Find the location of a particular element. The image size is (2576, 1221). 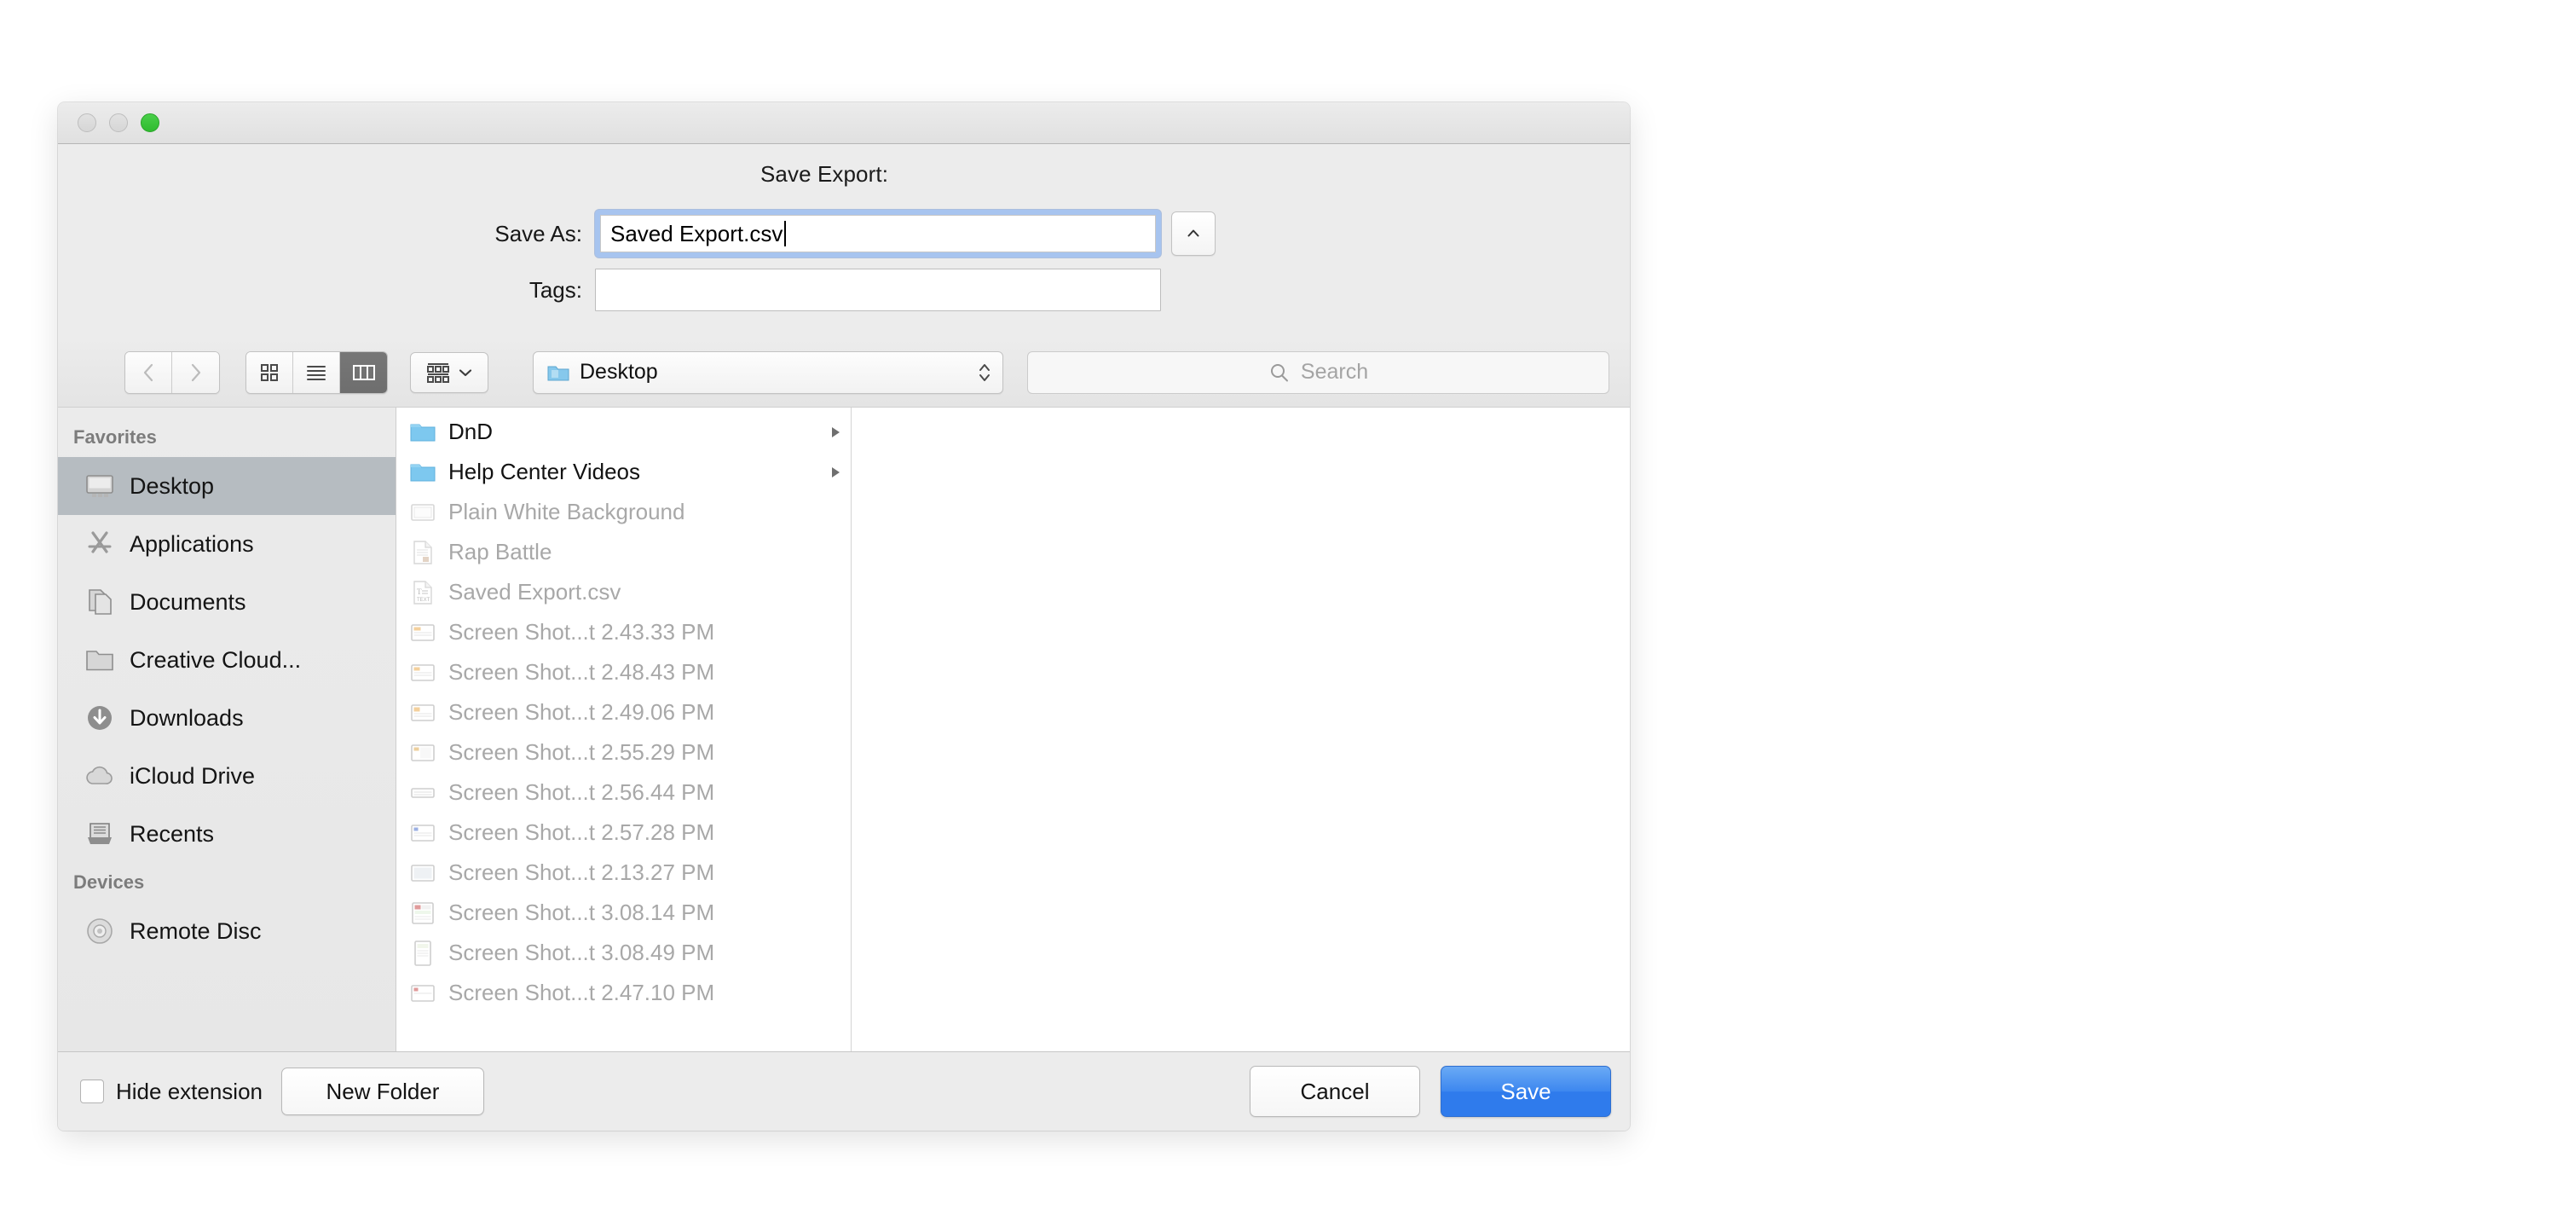

forward-button is located at coordinates (195, 372).